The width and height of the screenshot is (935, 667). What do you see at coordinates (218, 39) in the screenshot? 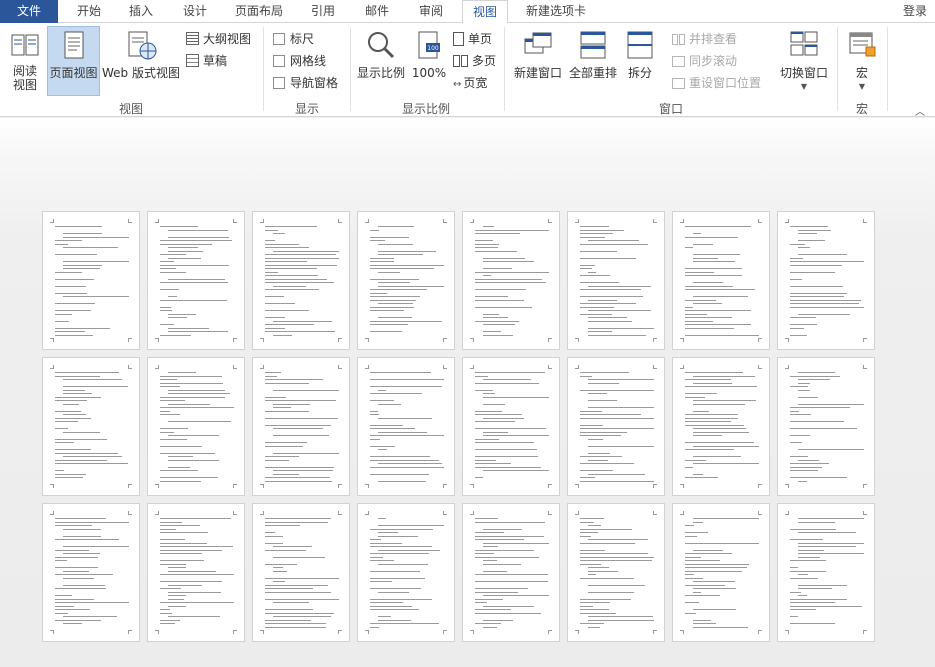
I see `outline-button: 大纲视图` at bounding box center [218, 39].